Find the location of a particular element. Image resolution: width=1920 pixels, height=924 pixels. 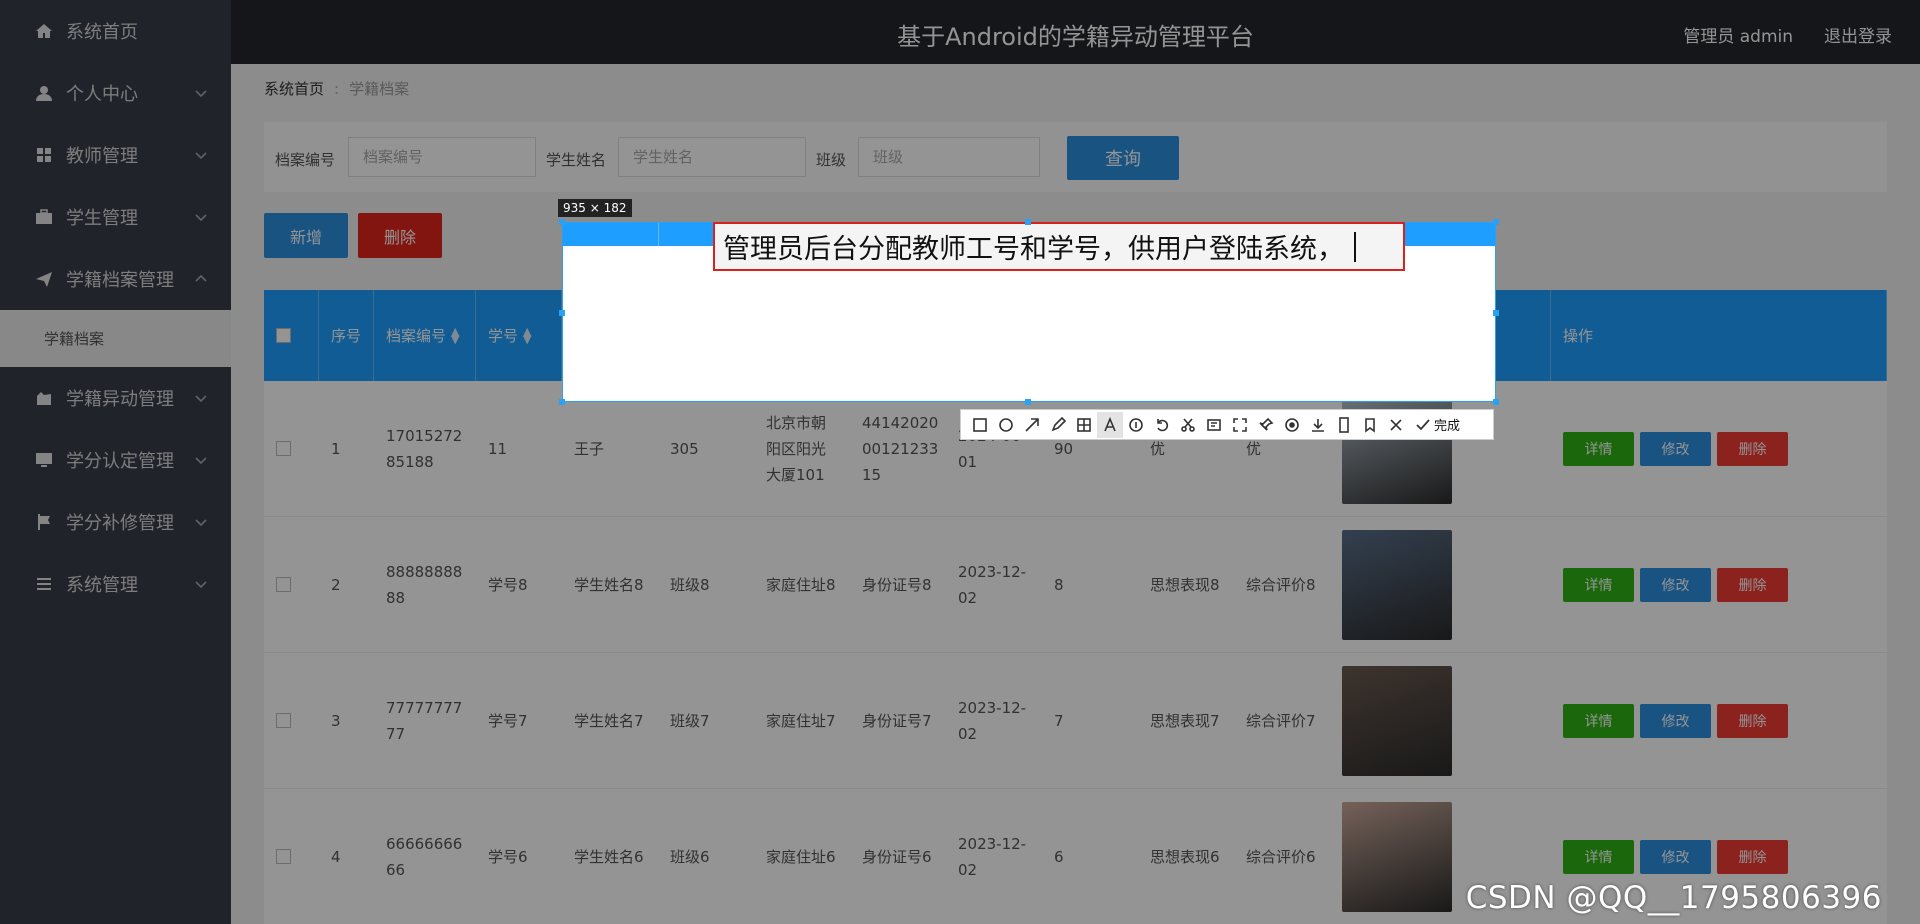

close-icon is located at coordinates (1396, 425).